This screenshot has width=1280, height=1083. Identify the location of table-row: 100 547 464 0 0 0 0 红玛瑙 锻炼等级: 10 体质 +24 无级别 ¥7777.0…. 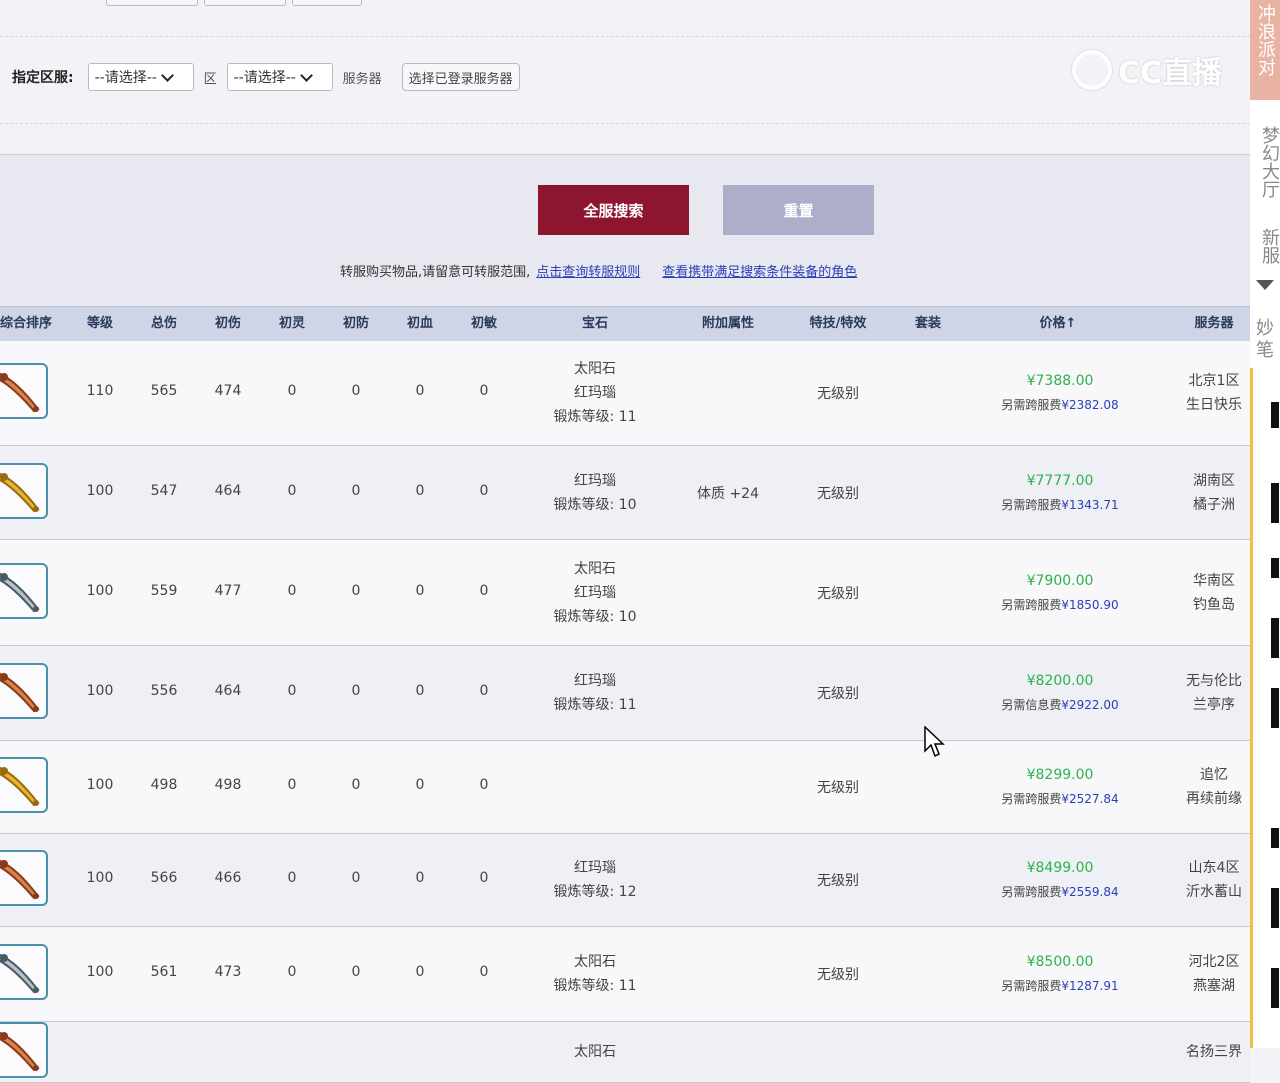
(625, 493).